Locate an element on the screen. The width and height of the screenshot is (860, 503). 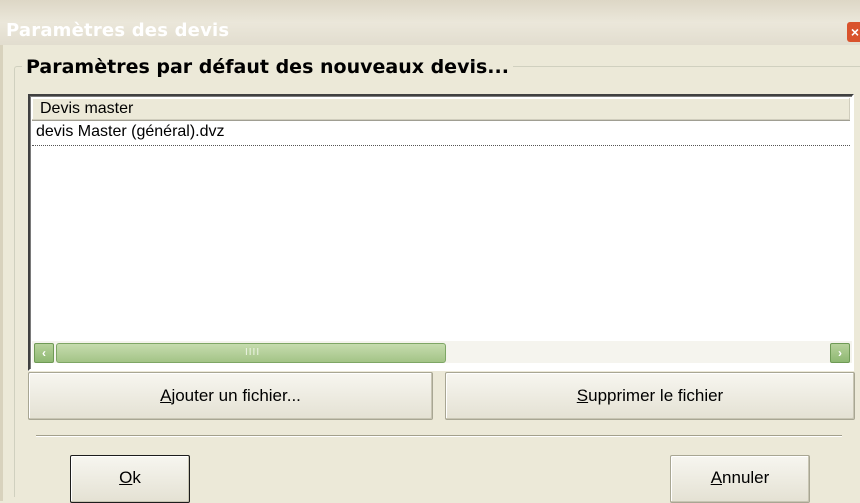
add-file-mnemonic: A is located at coordinates (166, 395).